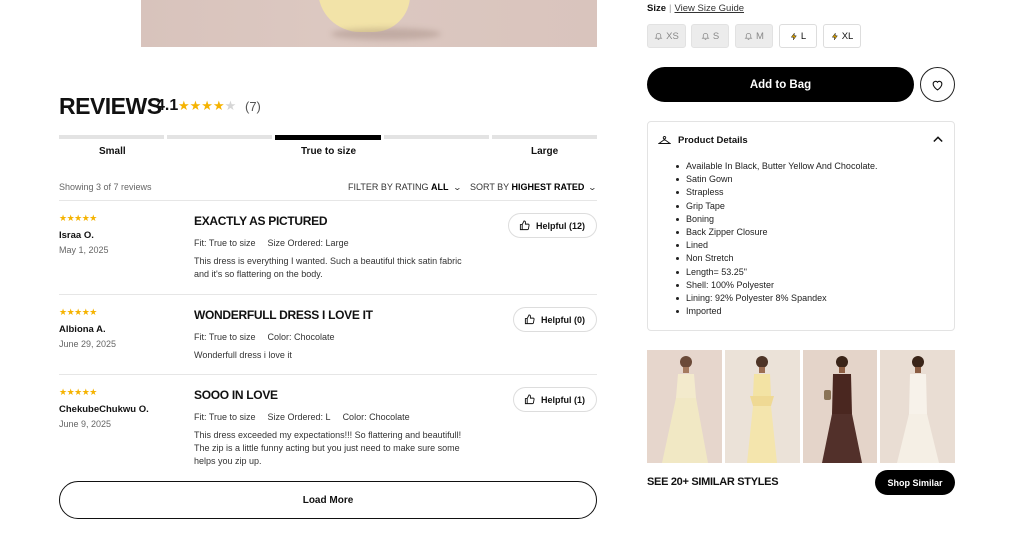 The image size is (1024, 537). Describe the element at coordinates (657, 8) in the screenshot. I see `size-label: Size` at that location.